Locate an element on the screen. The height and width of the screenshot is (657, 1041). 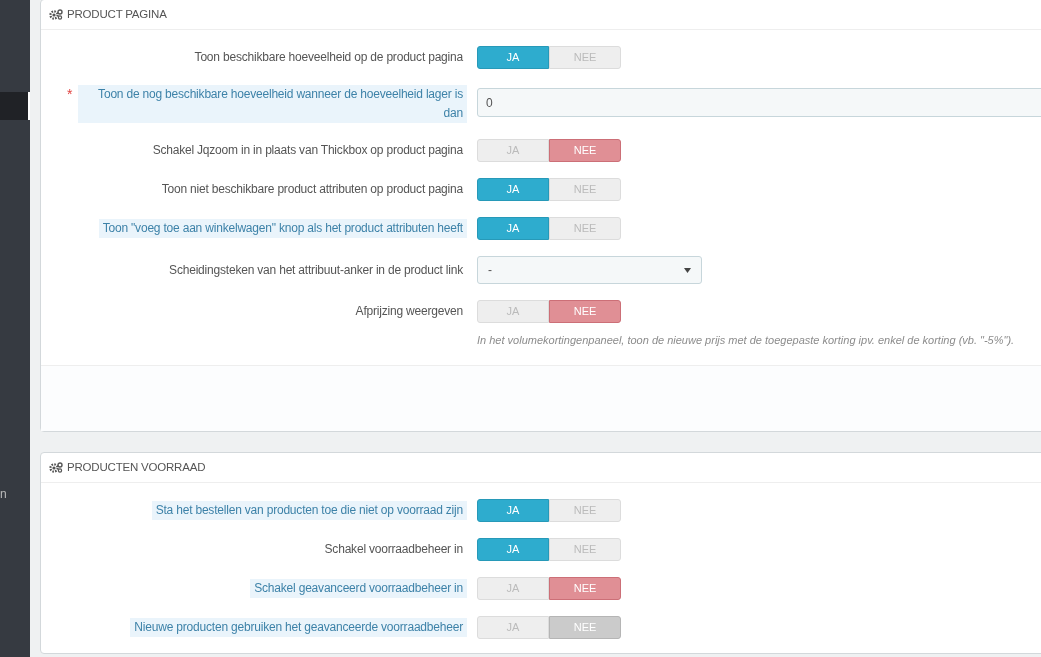
field-label: Schakel Jqzoom in in plaats van Thickbox op product pagina is located at coordinates (307, 150).